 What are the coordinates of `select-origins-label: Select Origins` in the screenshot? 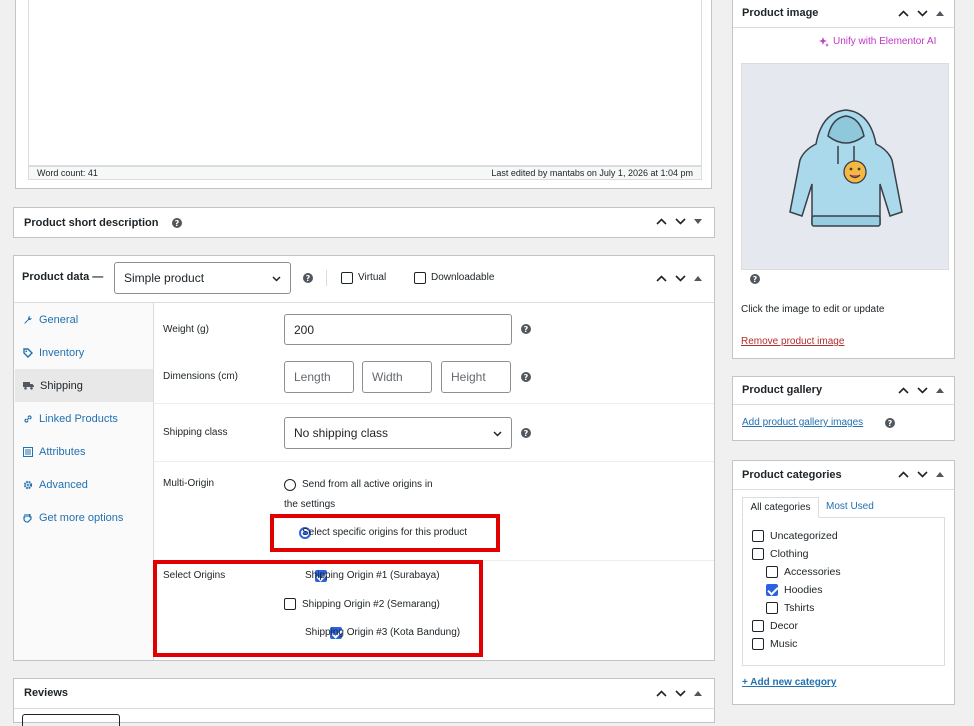 It's located at (194, 575).